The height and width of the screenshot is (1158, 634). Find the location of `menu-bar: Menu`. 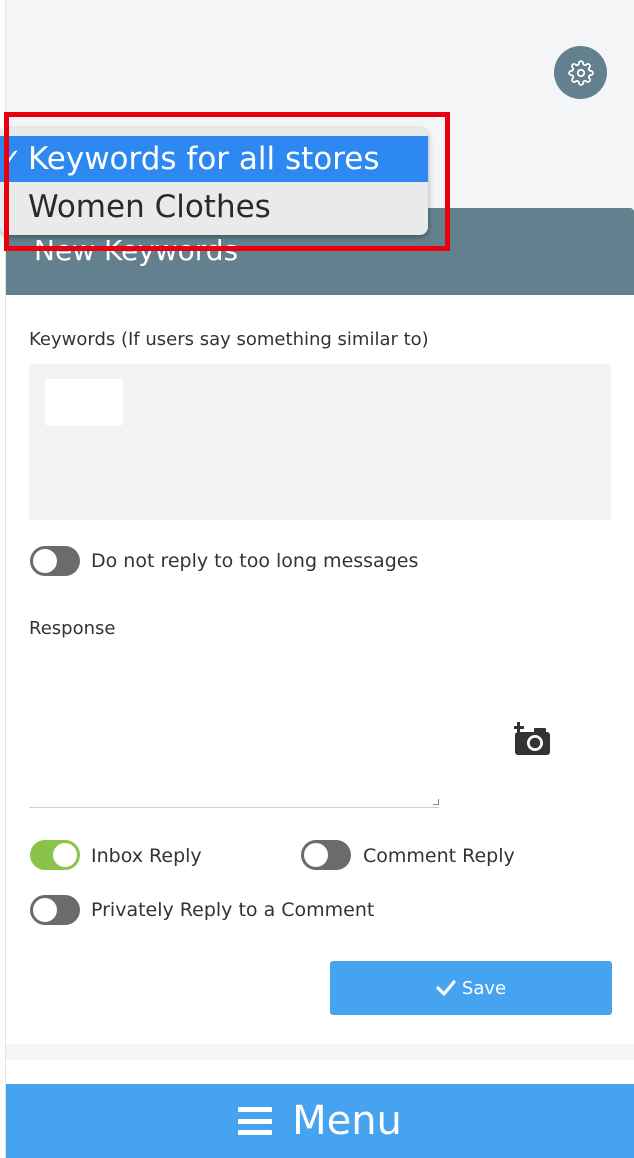

menu-bar: Menu is located at coordinates (320, 1121).